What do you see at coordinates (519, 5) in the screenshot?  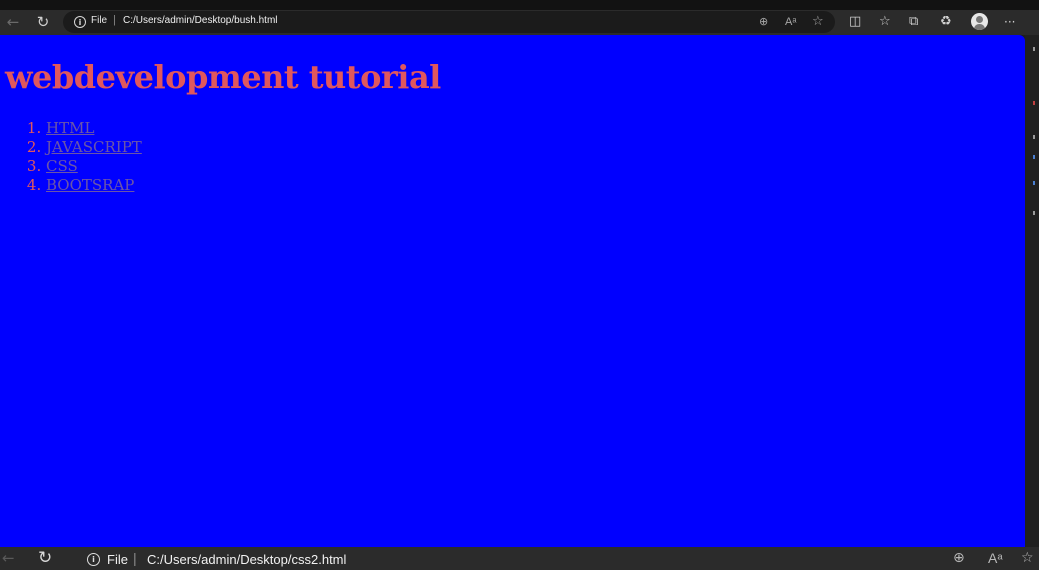 I see `window-top-strip` at bounding box center [519, 5].